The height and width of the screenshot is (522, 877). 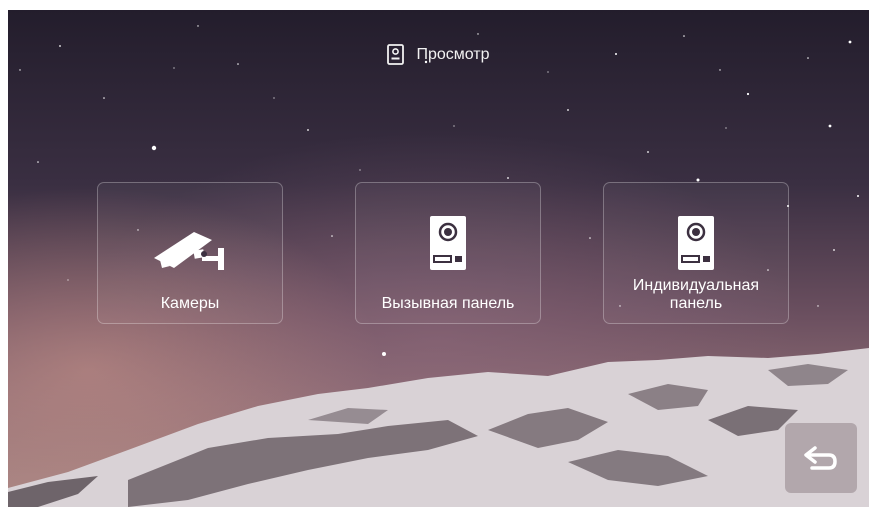 I want to click on back-arrow-icon, so click(x=820, y=458).